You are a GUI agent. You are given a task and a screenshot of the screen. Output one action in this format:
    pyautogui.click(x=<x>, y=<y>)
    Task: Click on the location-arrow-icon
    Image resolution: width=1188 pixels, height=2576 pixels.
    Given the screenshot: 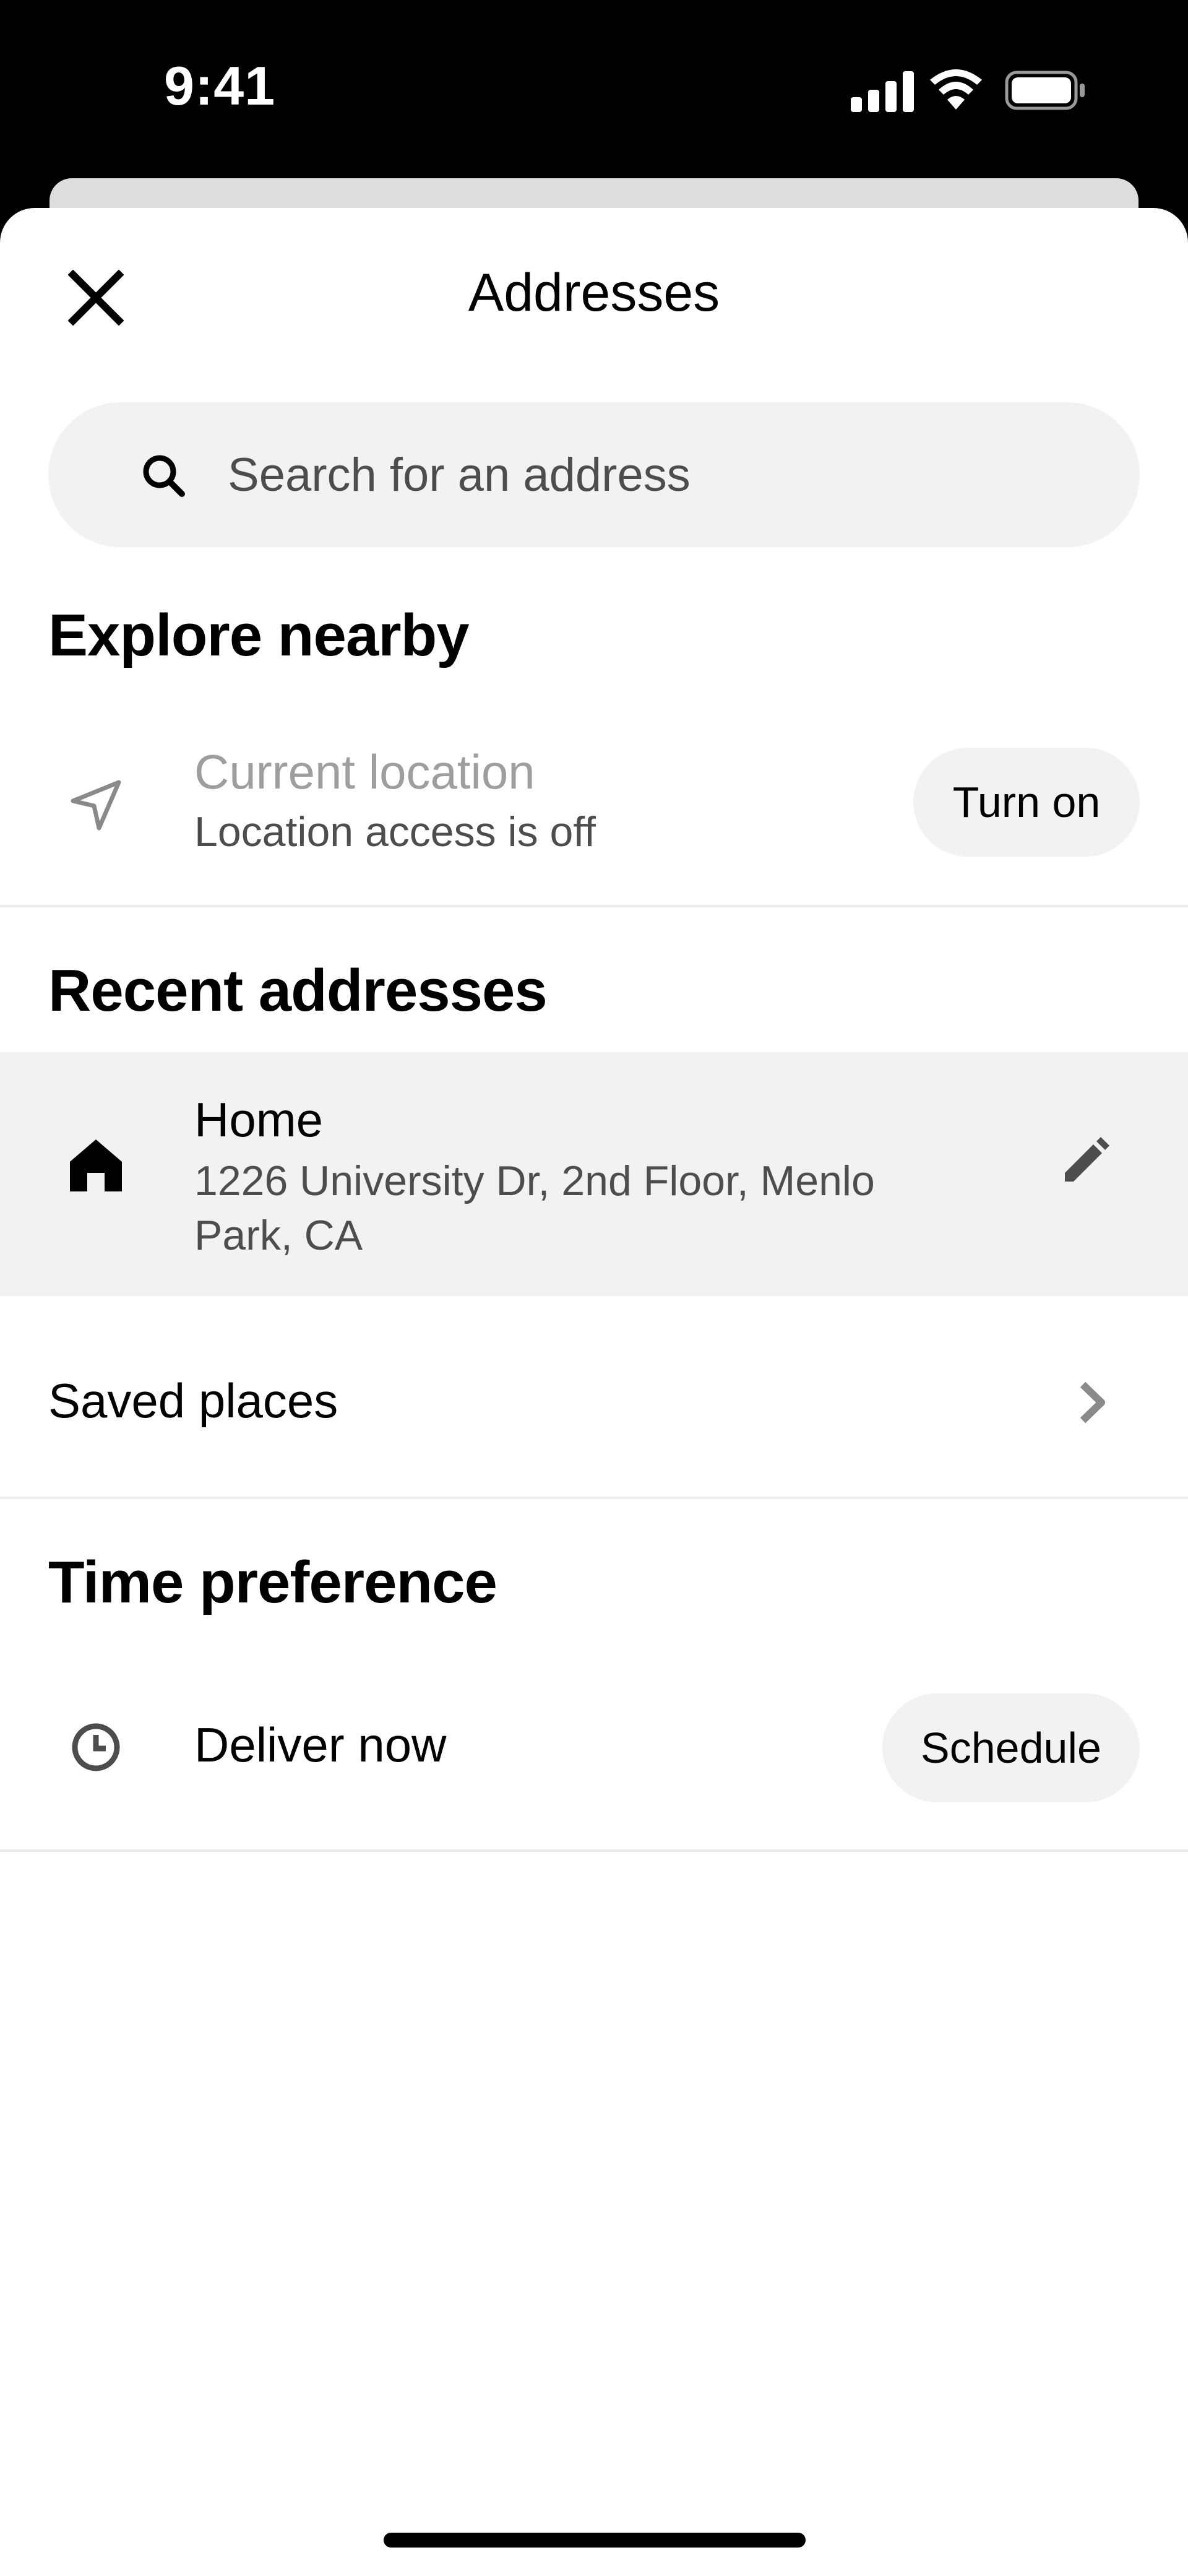 What is the action you would take?
    pyautogui.click(x=96, y=805)
    